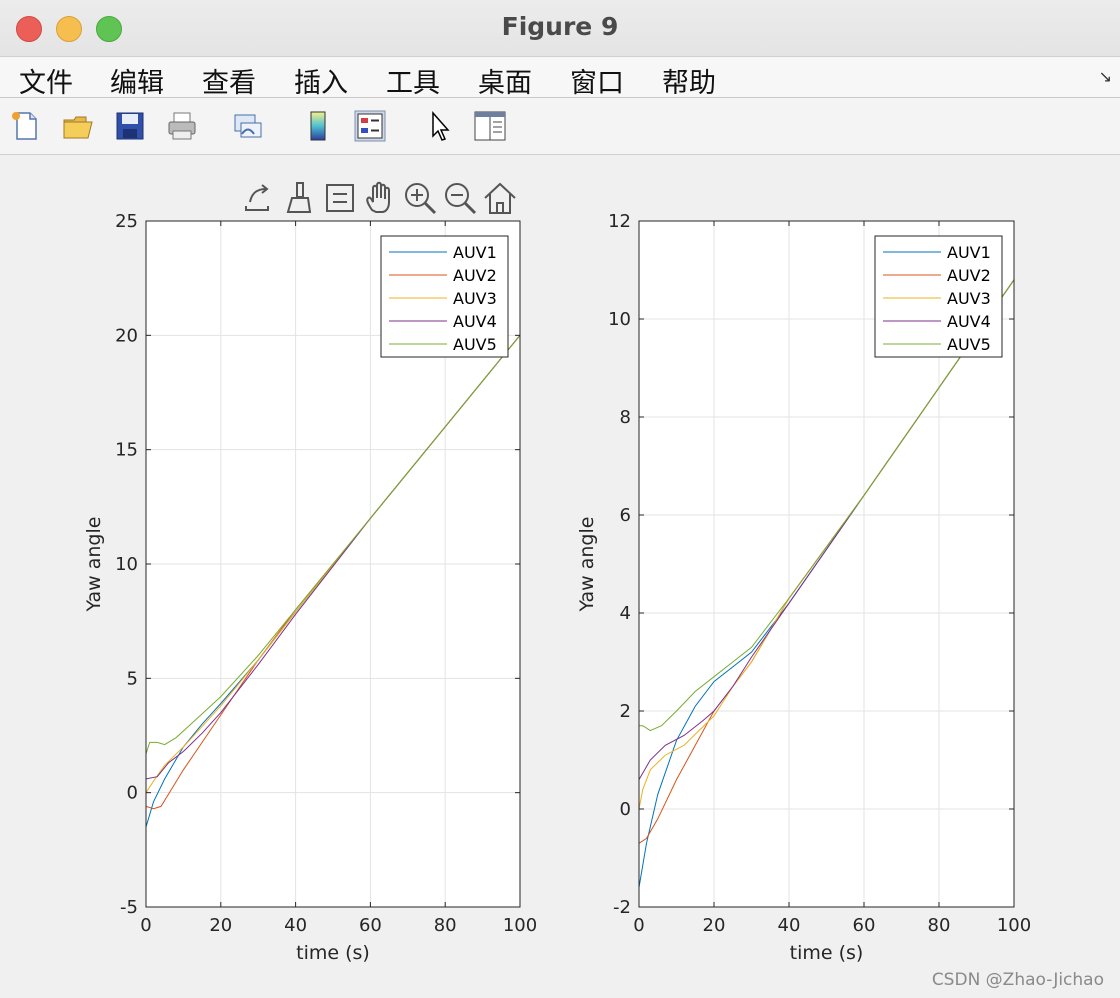 The width and height of the screenshot is (1120, 998). What do you see at coordinates (625, 417) in the screenshot?
I see `y-tick-label: 8` at bounding box center [625, 417].